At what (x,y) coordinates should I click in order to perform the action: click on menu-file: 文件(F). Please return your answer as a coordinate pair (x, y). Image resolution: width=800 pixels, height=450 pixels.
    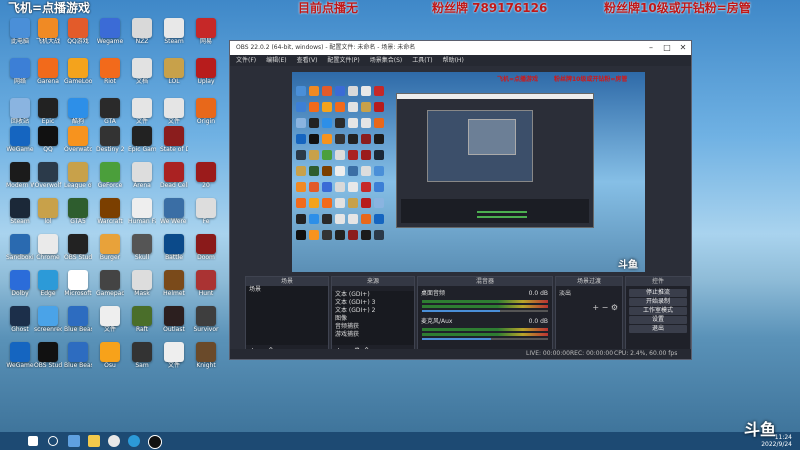
    Looking at the image, I should click on (246, 60).